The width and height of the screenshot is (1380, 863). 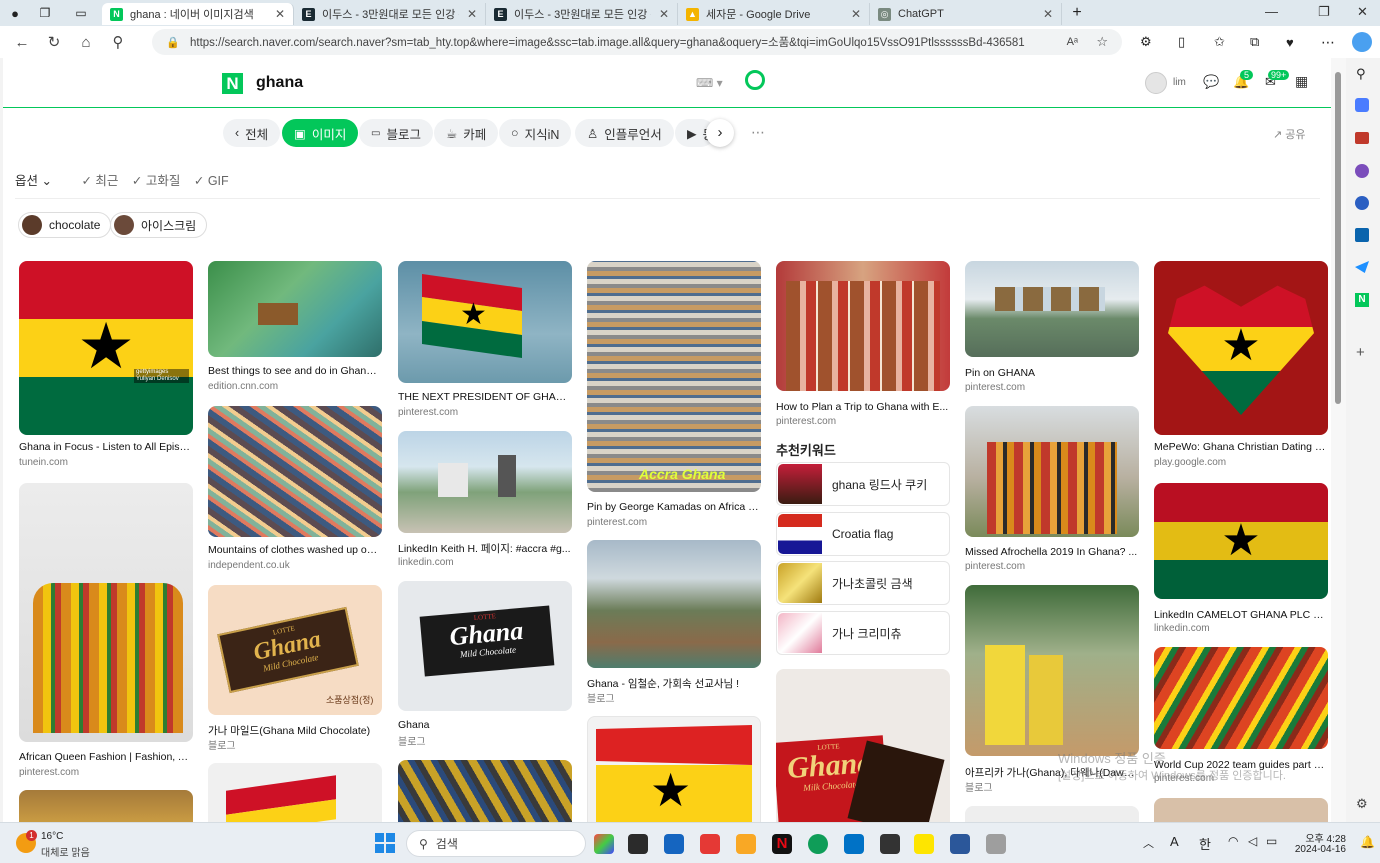 What do you see at coordinates (1271, 841) in the screenshot?
I see `battery-icon: ▭` at bounding box center [1271, 841].